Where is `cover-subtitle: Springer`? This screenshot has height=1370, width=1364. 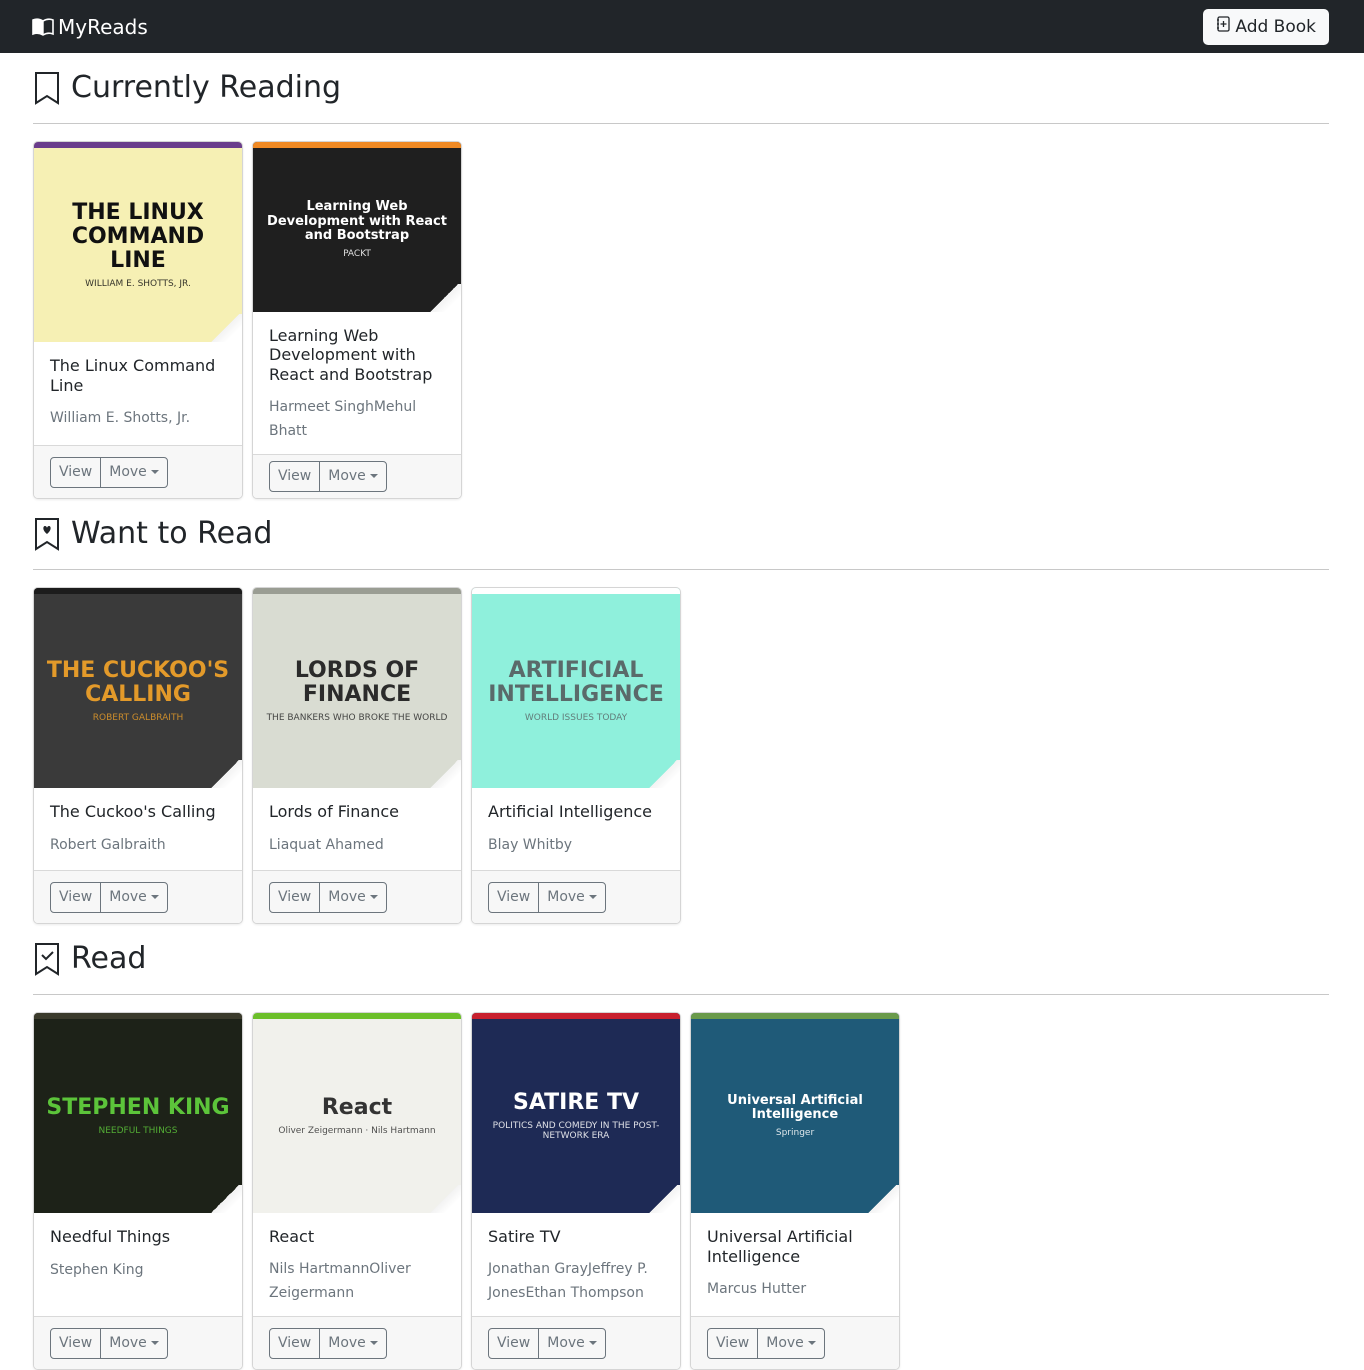 cover-subtitle: Springer is located at coordinates (795, 1133).